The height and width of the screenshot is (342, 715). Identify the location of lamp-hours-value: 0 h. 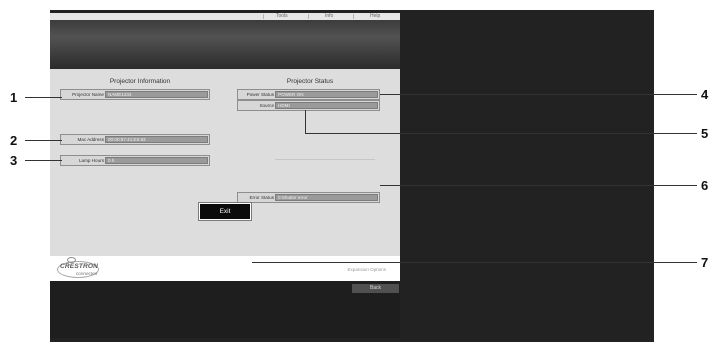
(156, 160).